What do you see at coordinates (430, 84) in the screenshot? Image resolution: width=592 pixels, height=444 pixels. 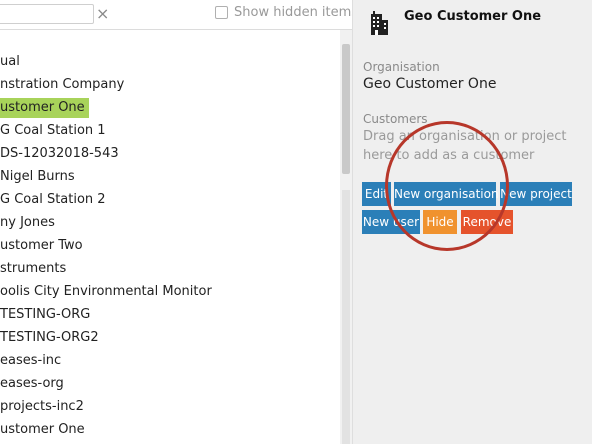 I see `organisation-value: Geo Customer One` at bounding box center [430, 84].